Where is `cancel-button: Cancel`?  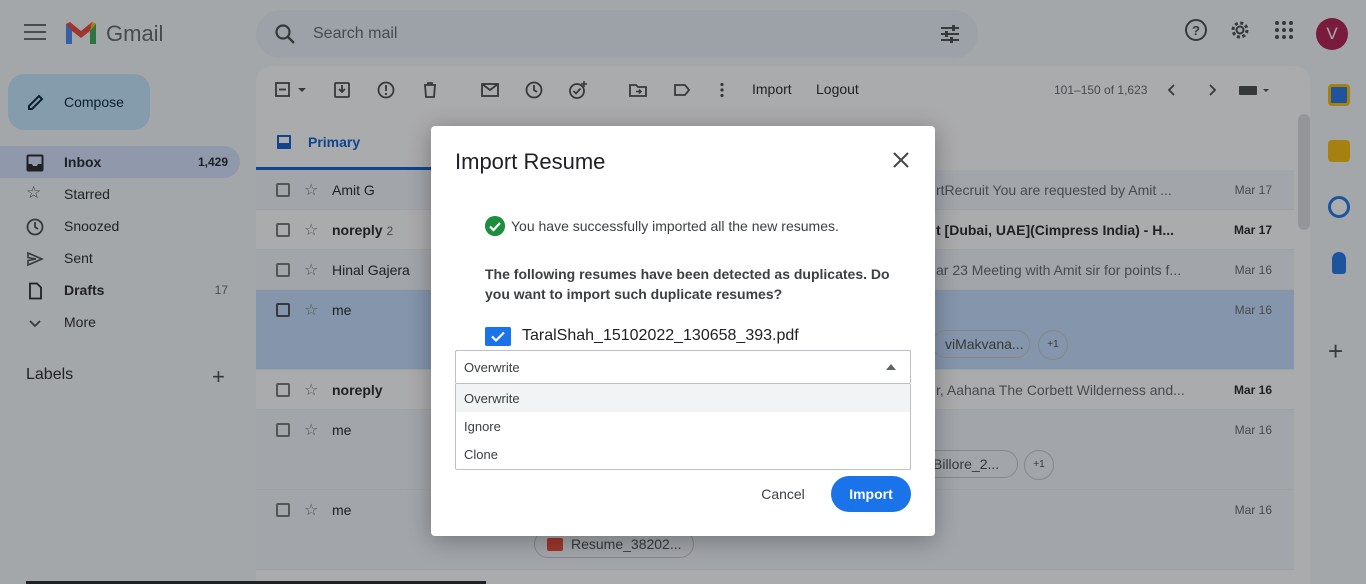
cancel-button: Cancel is located at coordinates (783, 494).